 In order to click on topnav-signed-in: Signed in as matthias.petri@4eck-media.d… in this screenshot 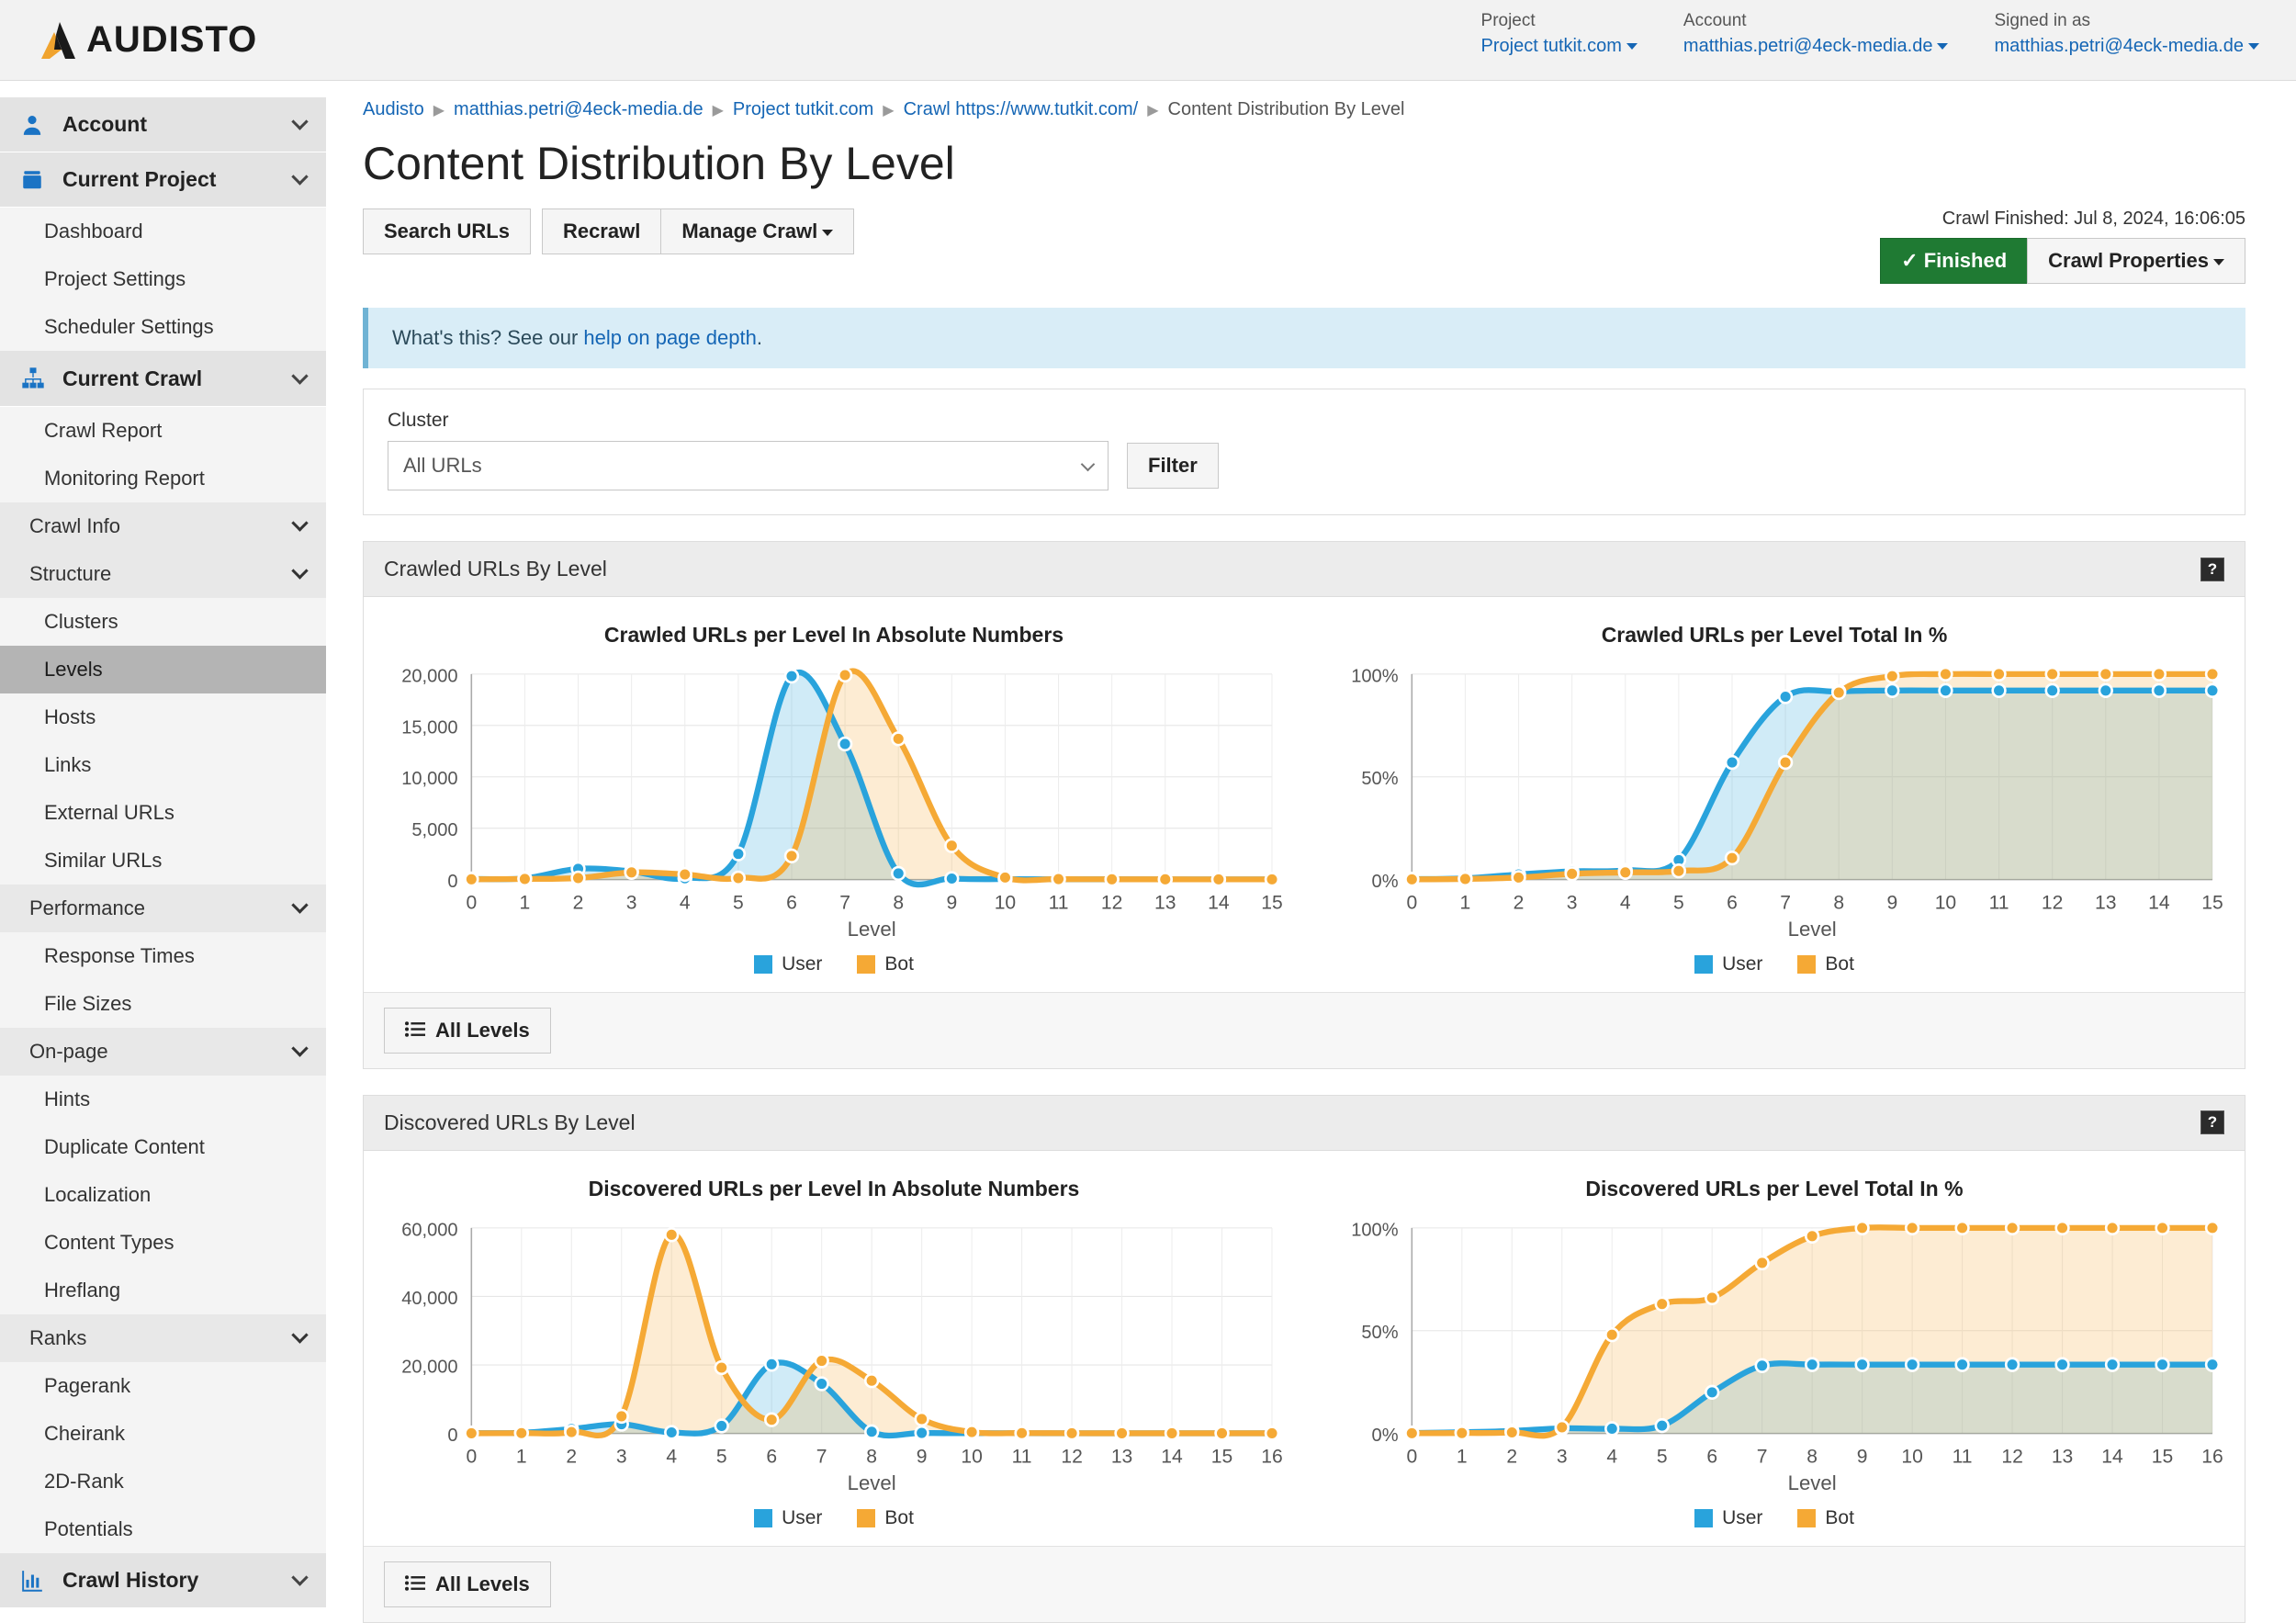, I will do `click(2126, 34)`.